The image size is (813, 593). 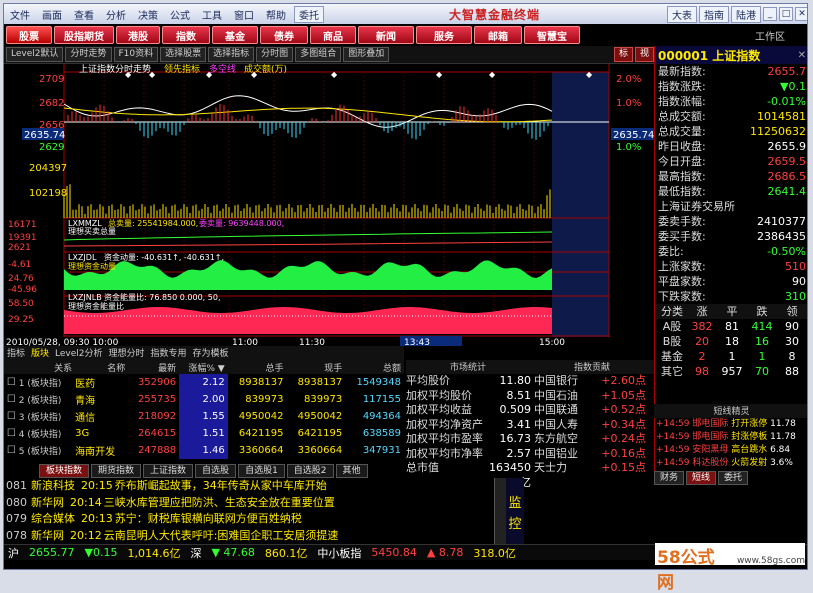 What do you see at coordinates (84, 14) in the screenshot?
I see `menu-item-2: 查看` at bounding box center [84, 14].